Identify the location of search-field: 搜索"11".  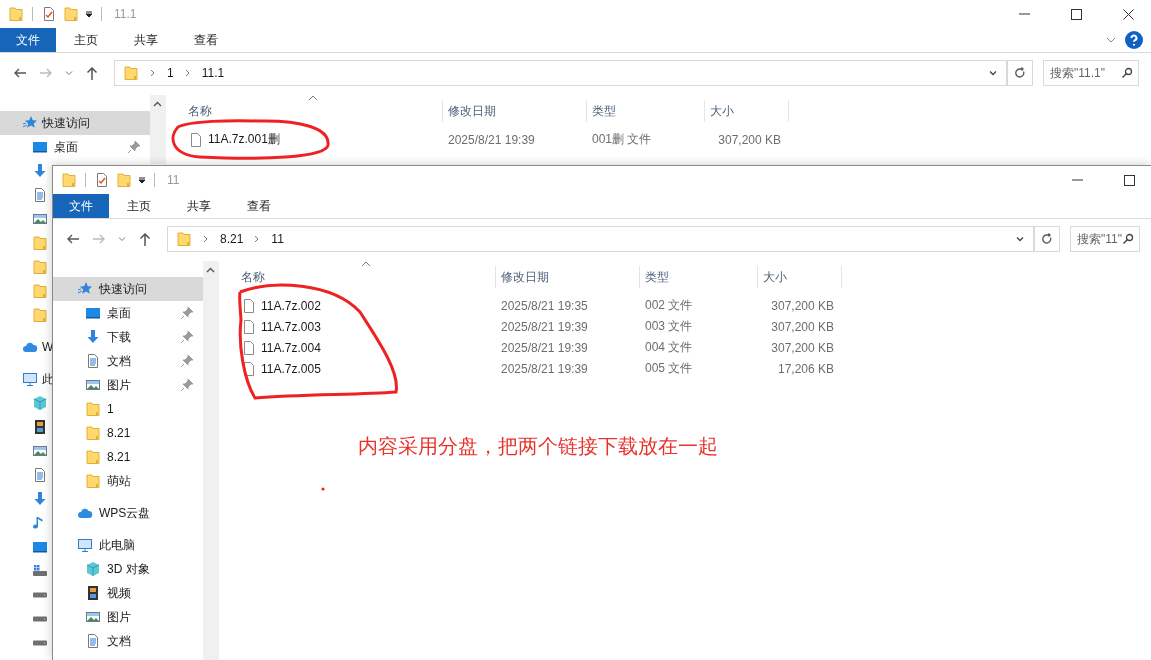
(1105, 239).